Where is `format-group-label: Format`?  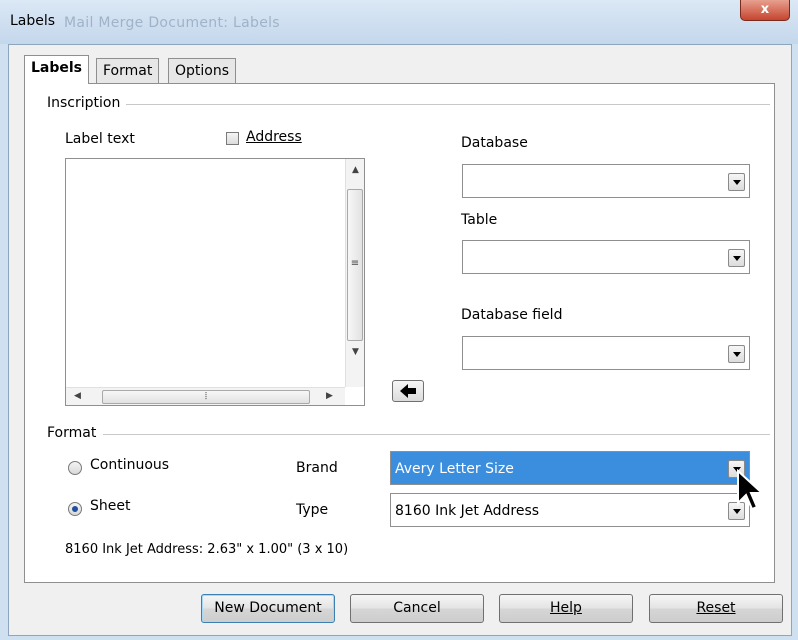
format-group-label: Format is located at coordinates (75, 433).